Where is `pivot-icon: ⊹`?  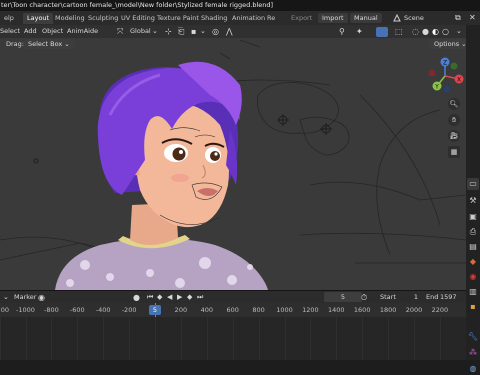
pivot-icon: ⊹ is located at coordinates (168, 31).